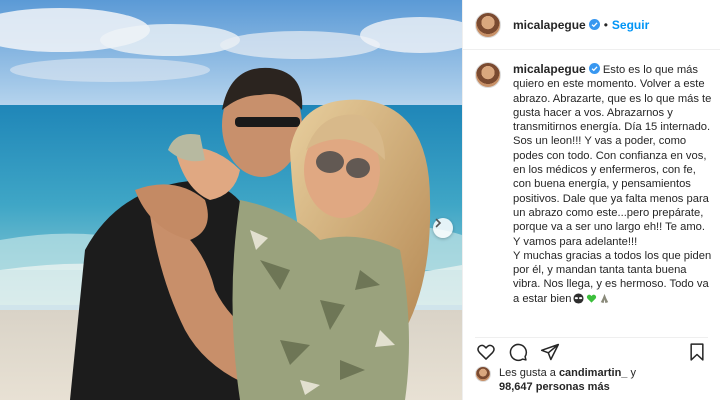  Describe the element at coordinates (443, 228) in the screenshot. I see `next-photo-button` at that location.